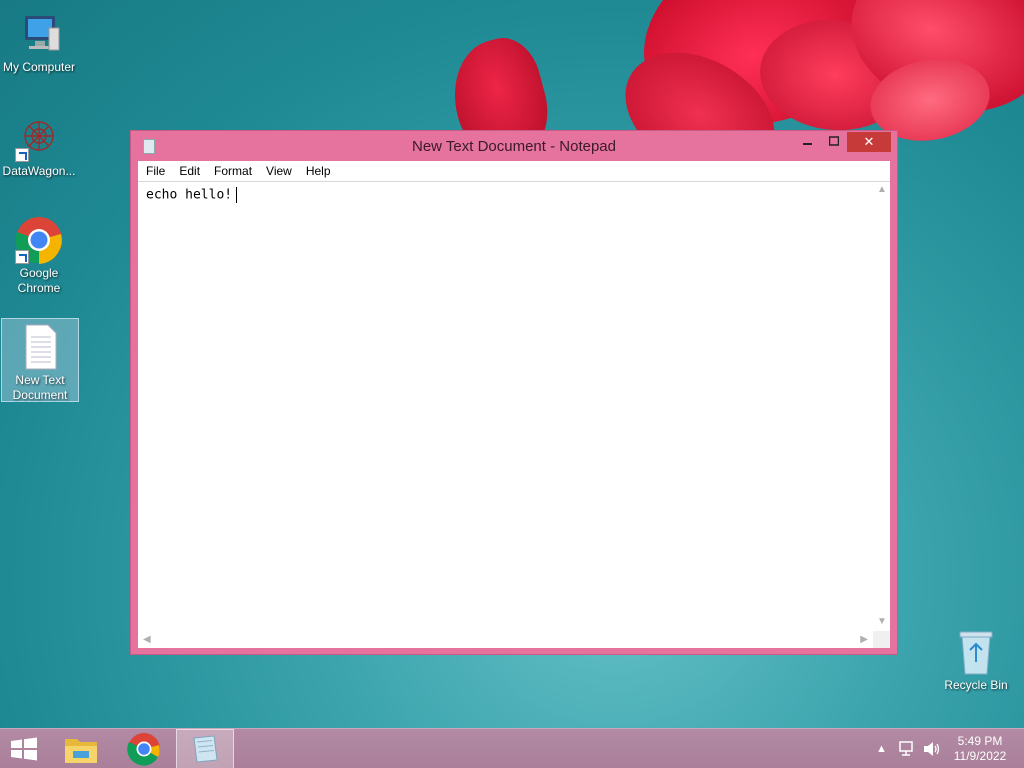 The image size is (1024, 768). I want to click on title-bar: New Text Document - Notepad ✕, so click(514, 146).